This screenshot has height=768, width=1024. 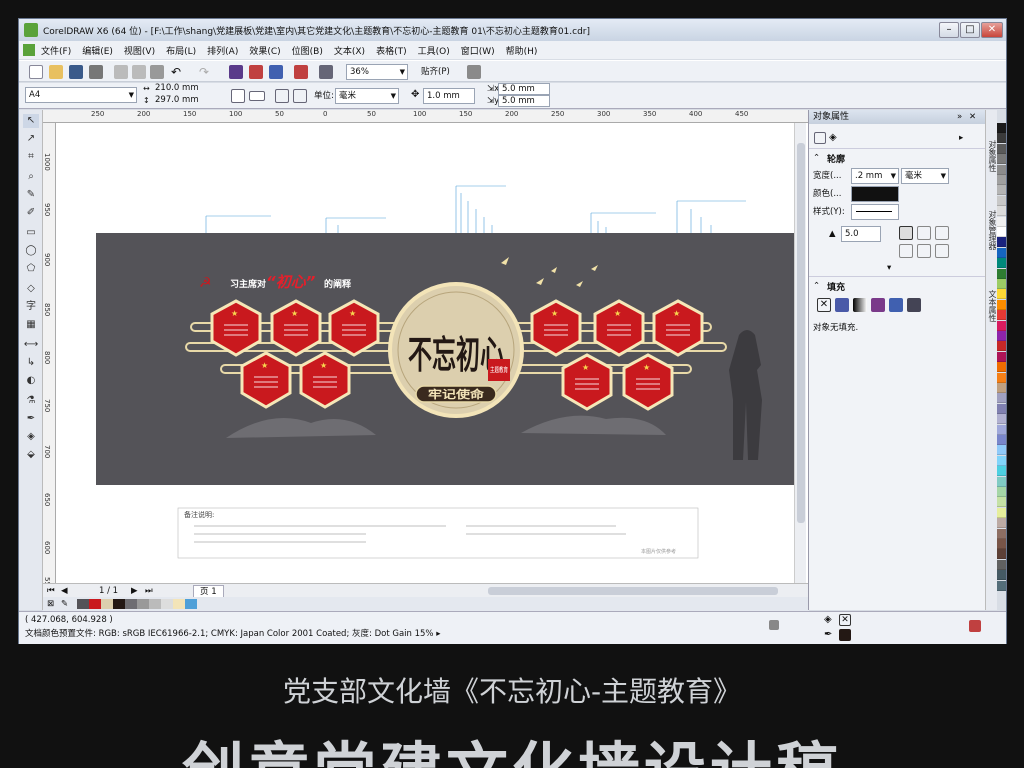 What do you see at coordinates (992, 30) in the screenshot?
I see `close-button: ✕` at bounding box center [992, 30].